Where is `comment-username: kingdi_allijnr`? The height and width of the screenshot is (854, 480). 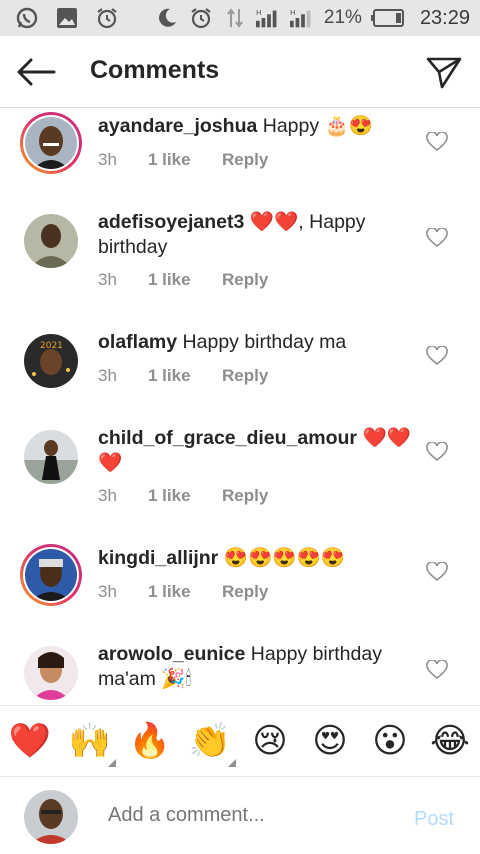 comment-username: kingdi_allijnr is located at coordinates (158, 558).